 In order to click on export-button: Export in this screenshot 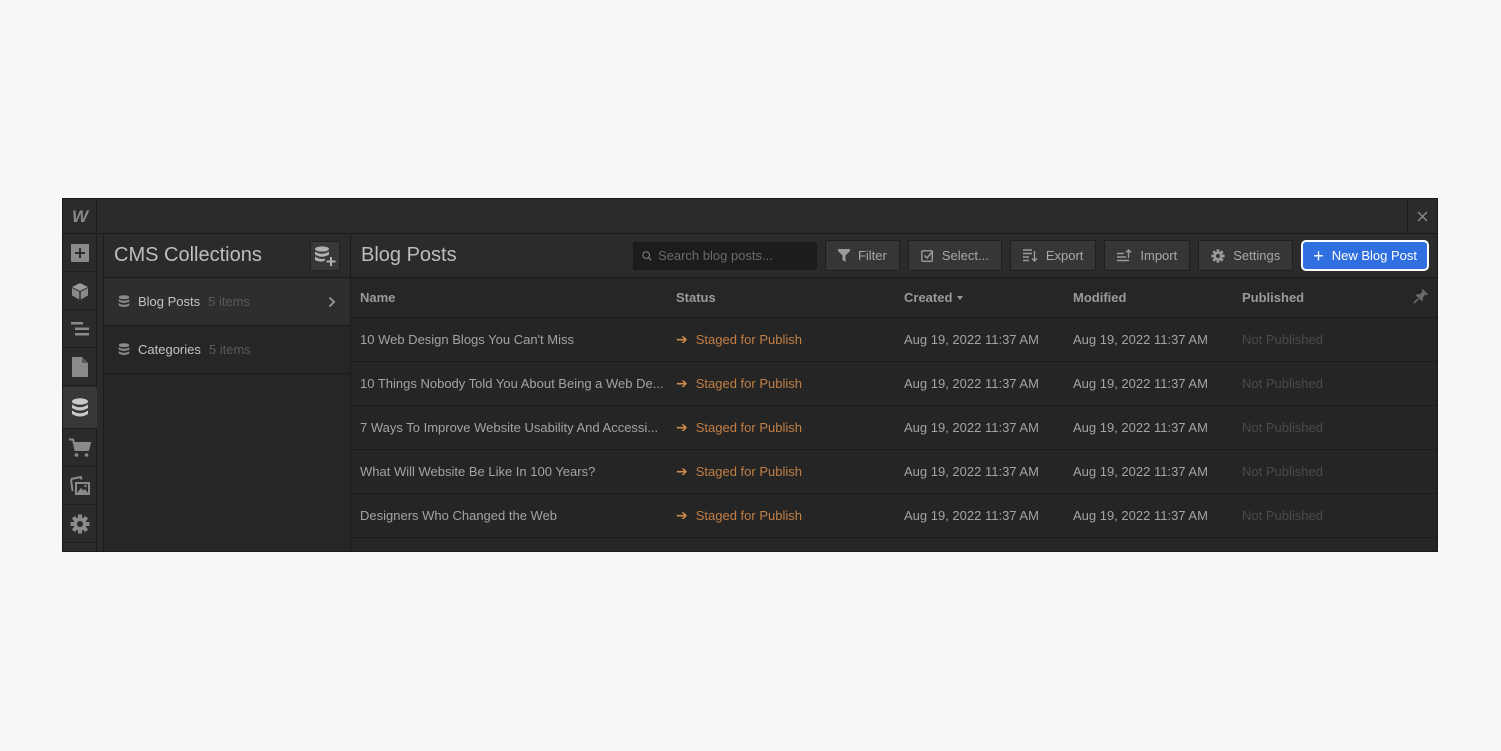, I will do `click(1053, 255)`.